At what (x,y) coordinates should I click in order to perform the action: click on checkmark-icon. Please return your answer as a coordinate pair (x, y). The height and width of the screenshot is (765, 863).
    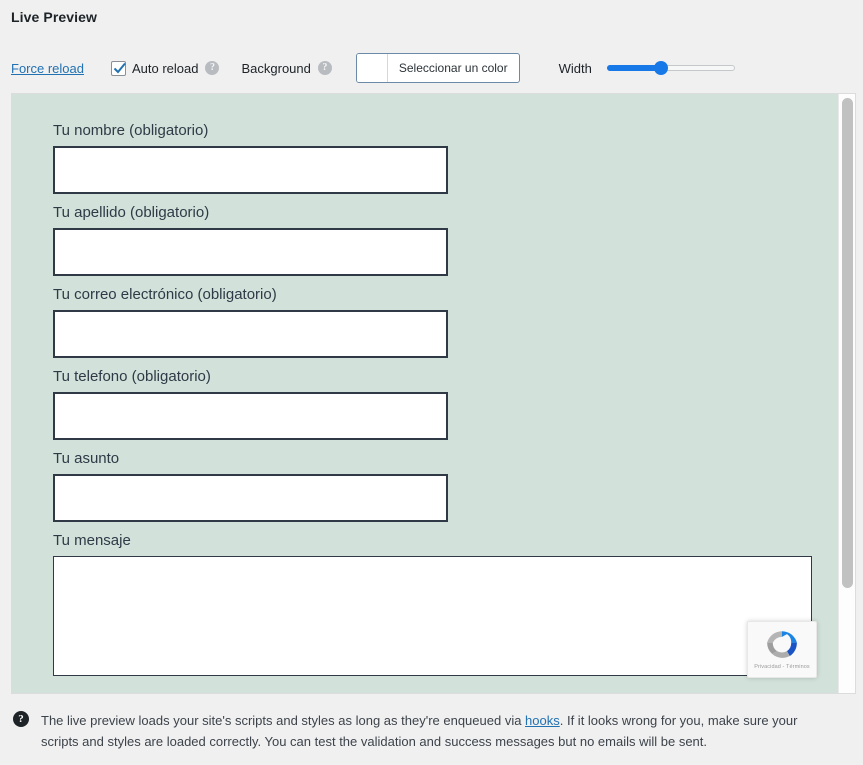
    Looking at the image, I should click on (119, 67).